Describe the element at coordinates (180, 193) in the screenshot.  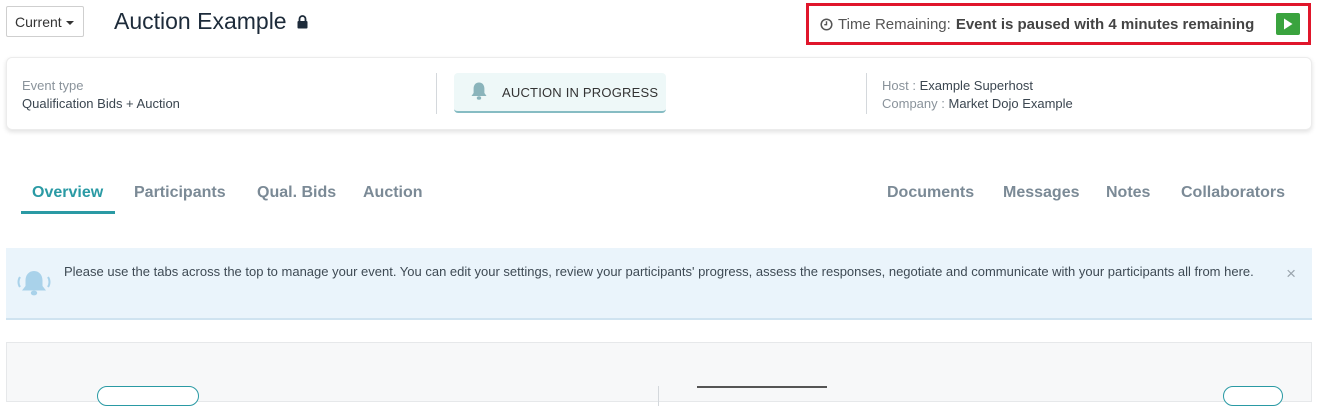
I see `tab-participants: Participants` at that location.